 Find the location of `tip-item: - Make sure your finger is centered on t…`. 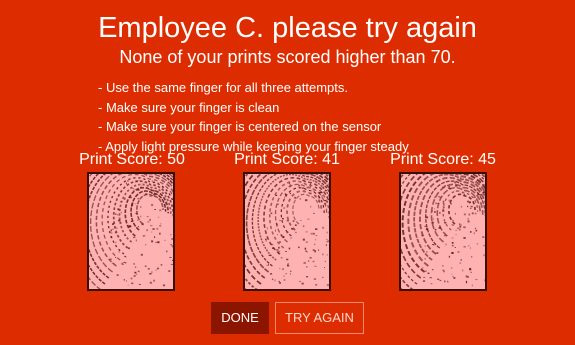

tip-item: - Make sure your finger is centered on t… is located at coordinates (240, 126).